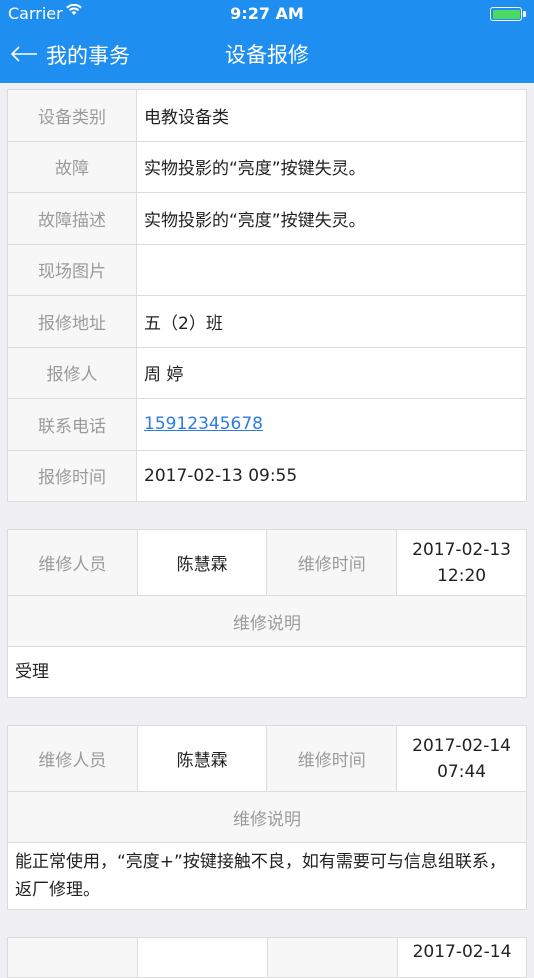  I want to click on info-value: 电教设备类, so click(331, 115).